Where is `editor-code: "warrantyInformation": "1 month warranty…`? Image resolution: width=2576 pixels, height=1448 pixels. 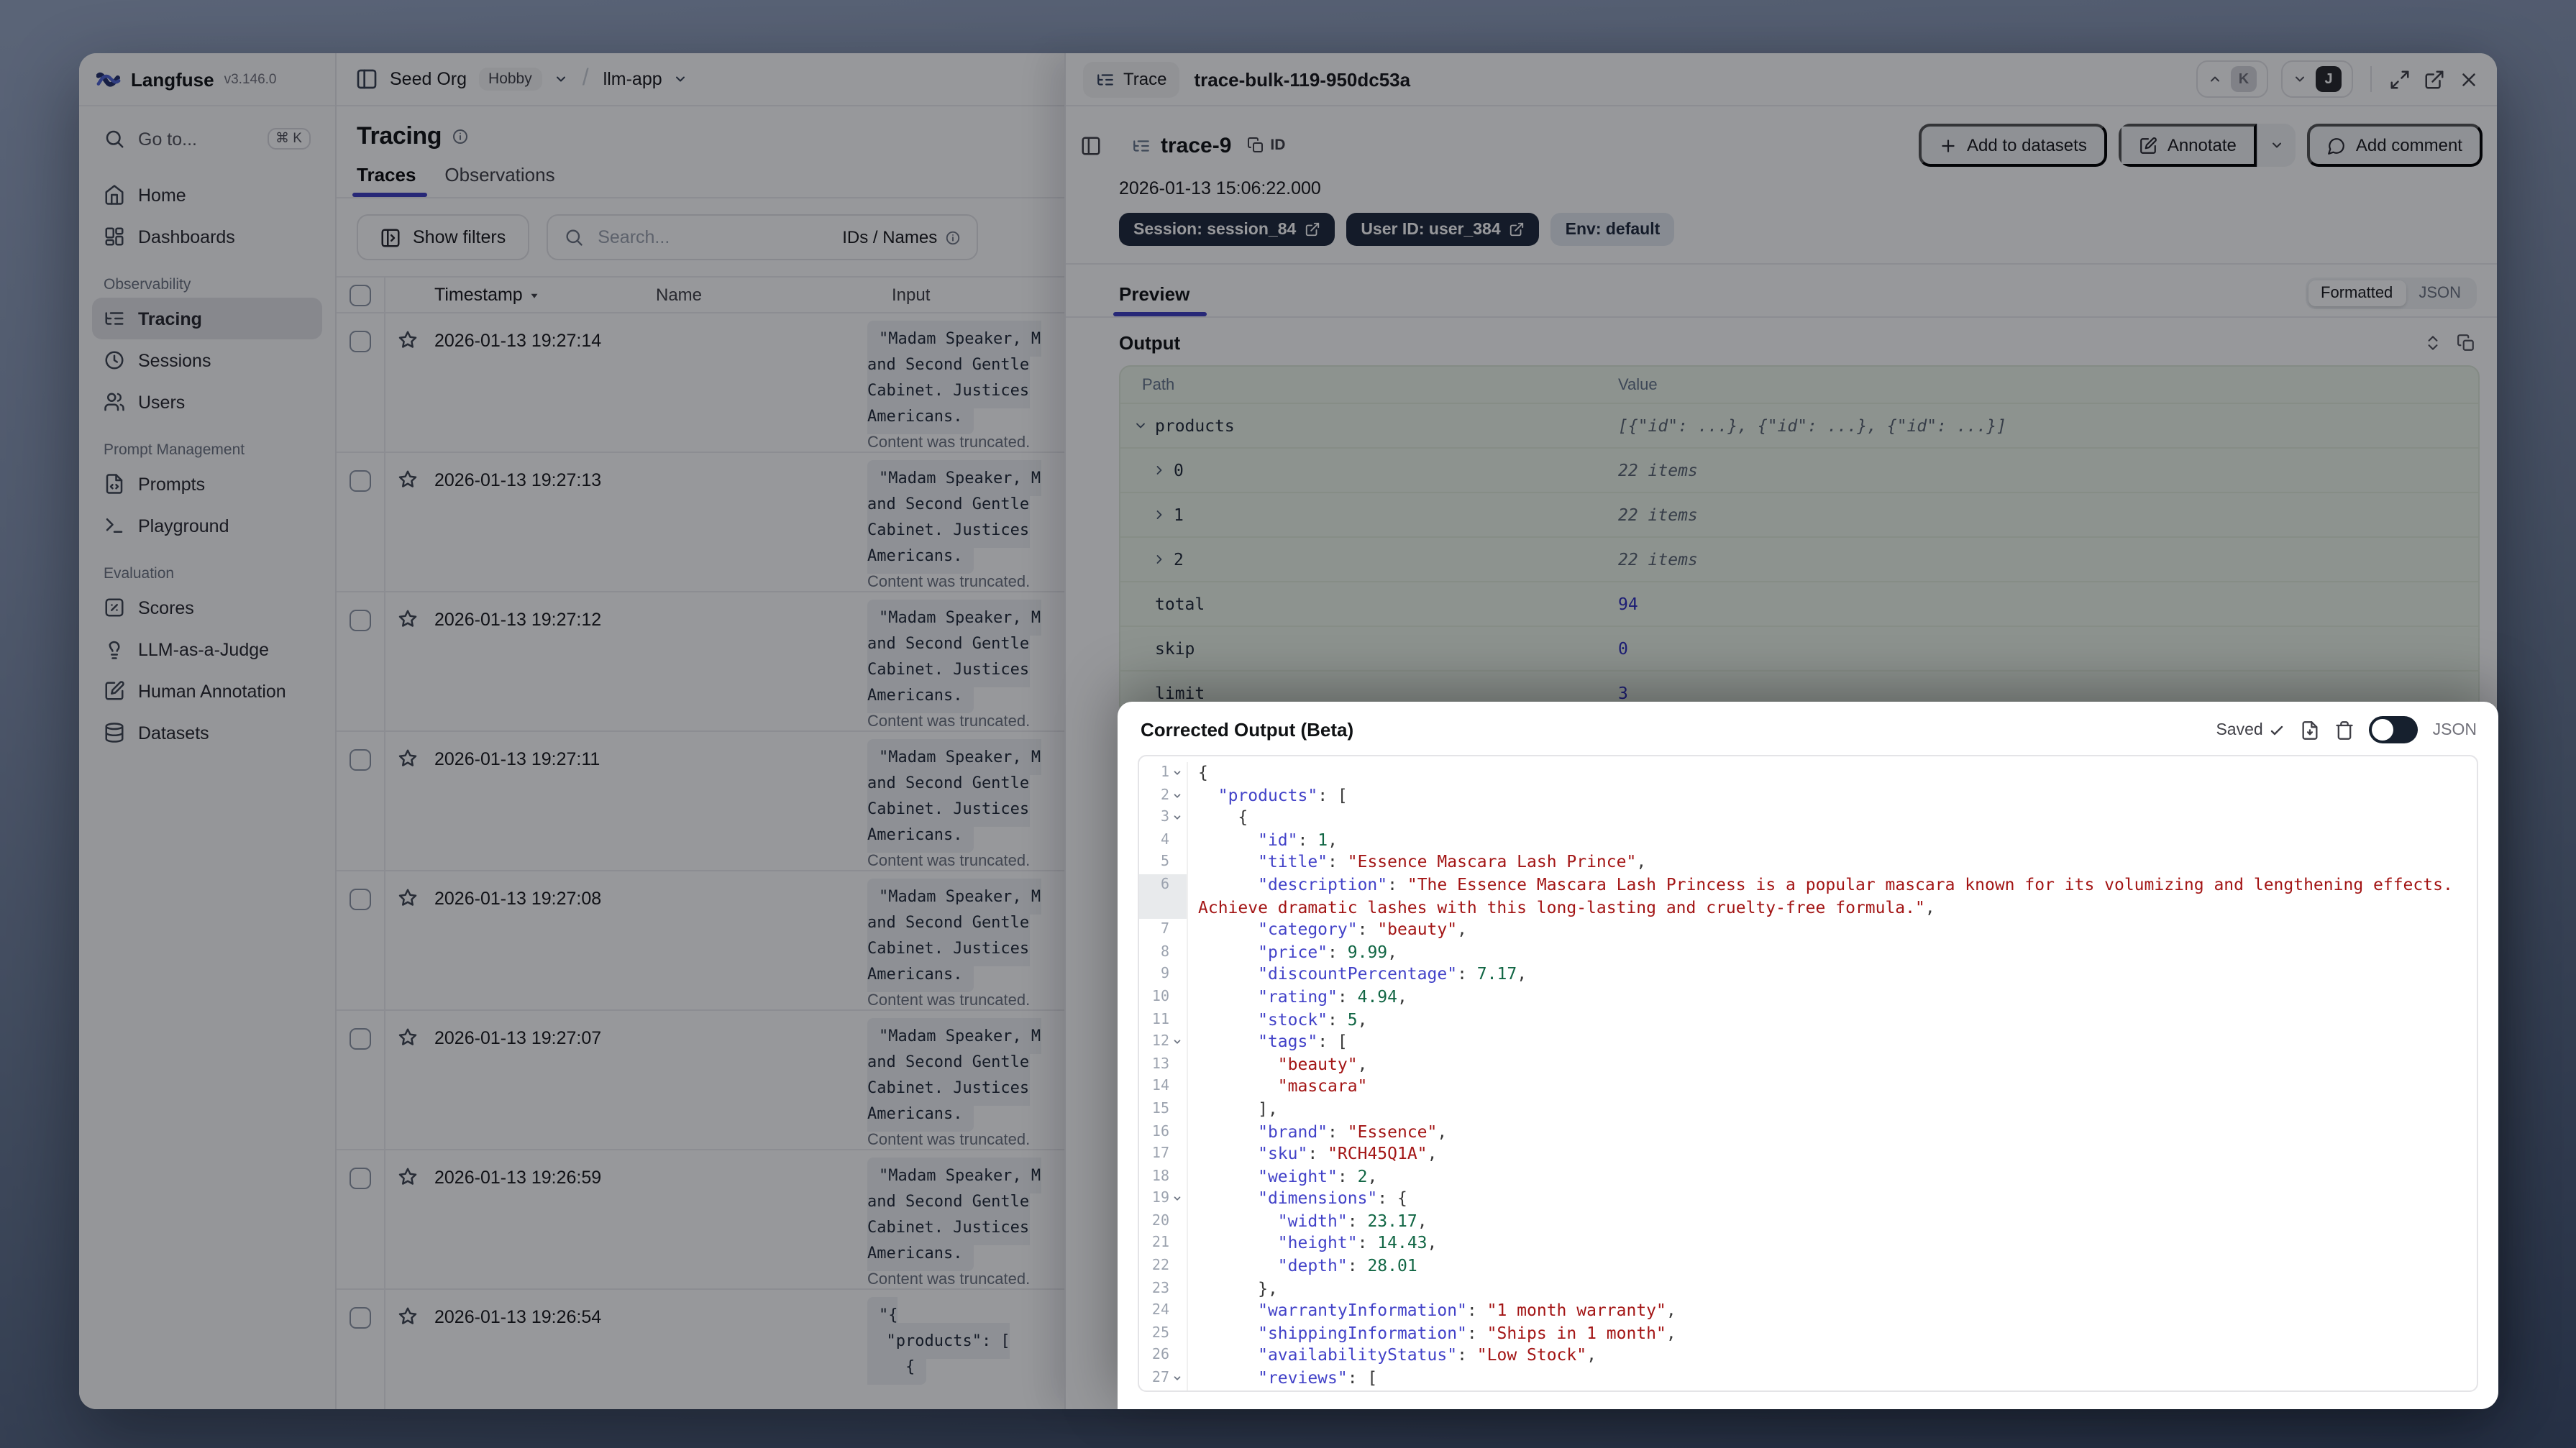
editor-code: "warrantyInformation": "1 month warranty… is located at coordinates (1467, 1310).